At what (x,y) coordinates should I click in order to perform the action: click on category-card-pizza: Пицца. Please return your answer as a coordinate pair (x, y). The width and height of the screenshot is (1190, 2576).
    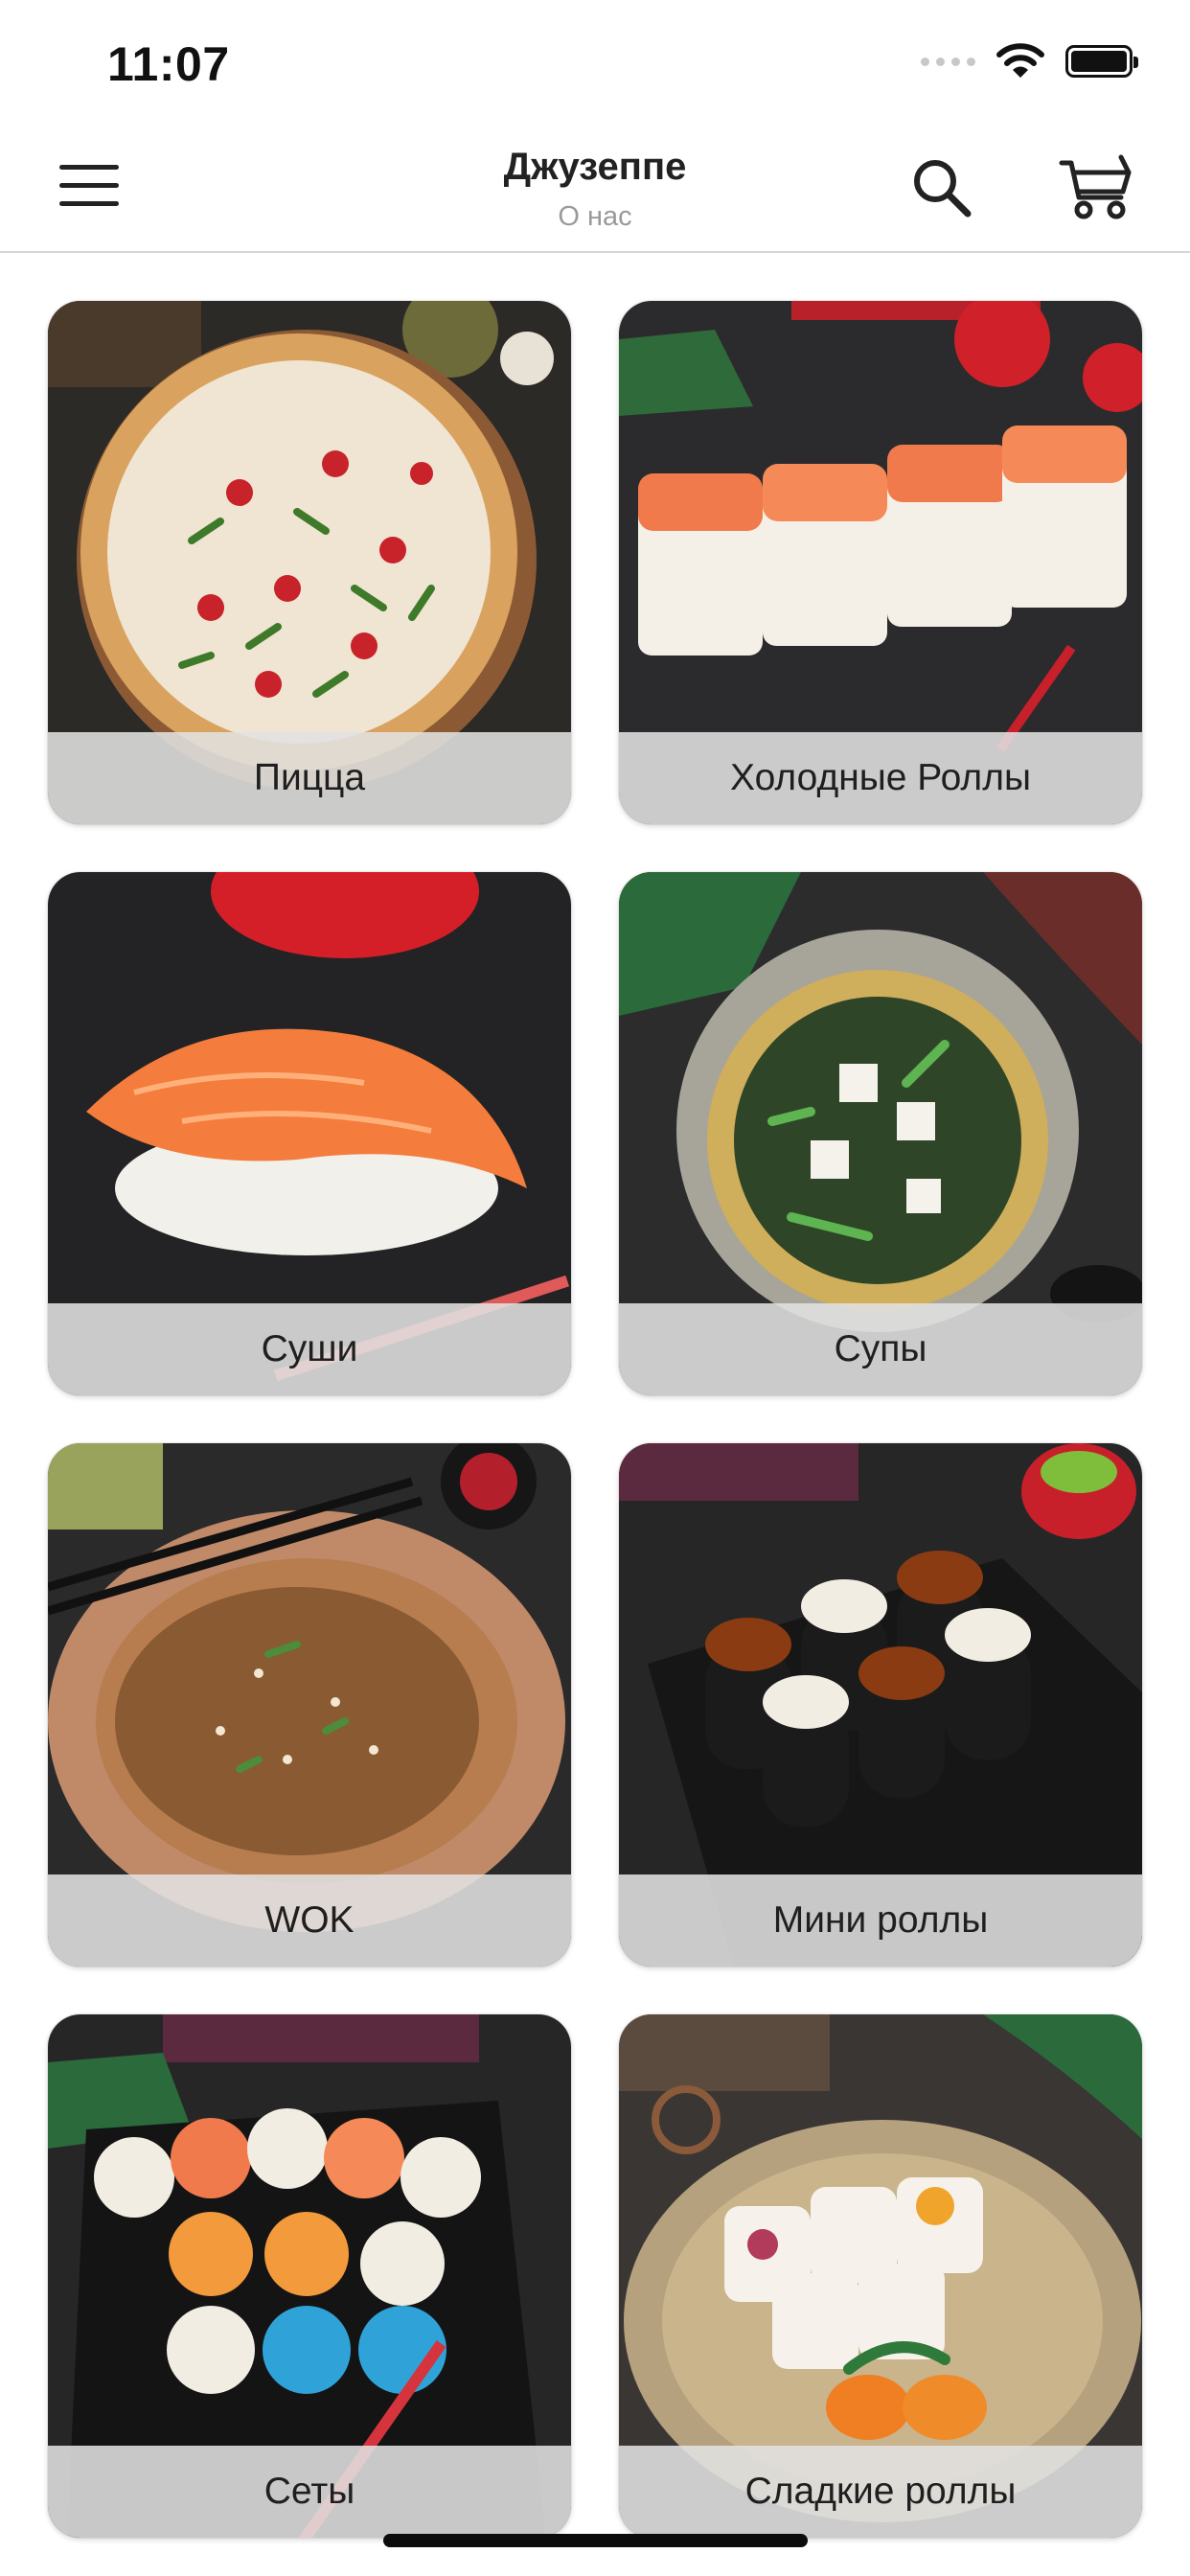
    Looking at the image, I should click on (310, 562).